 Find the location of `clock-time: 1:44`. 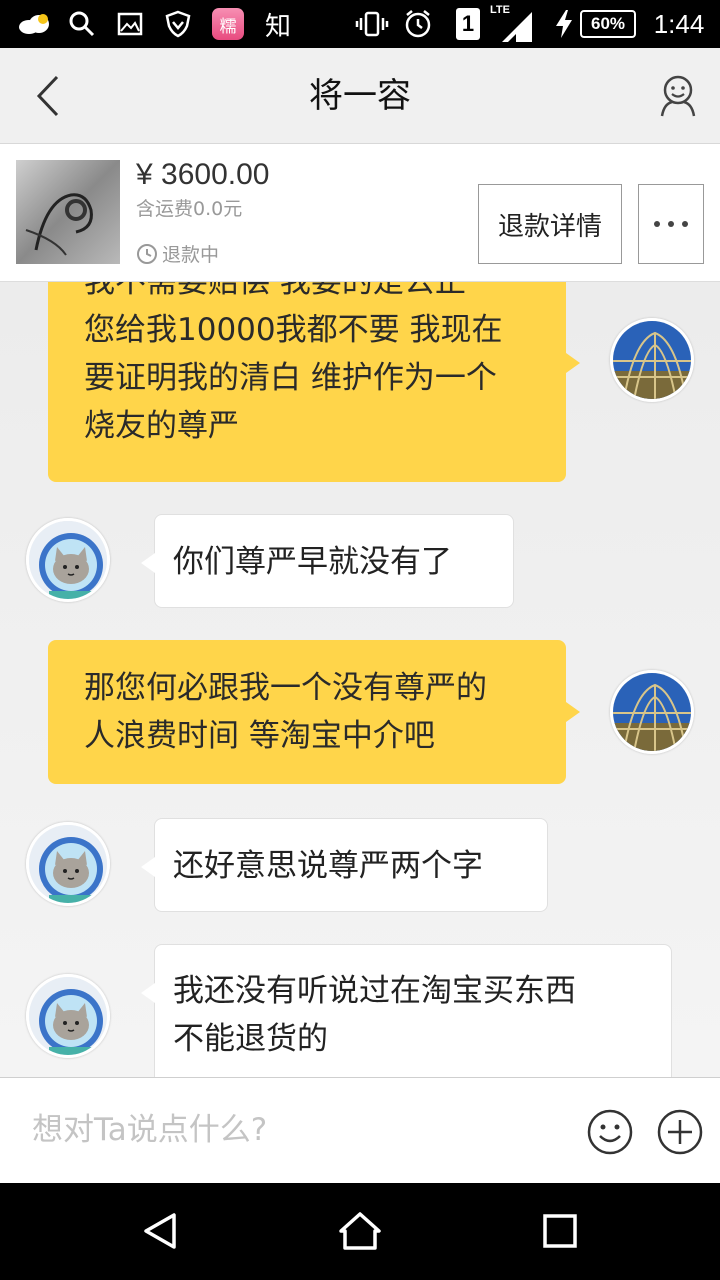

clock-time: 1:44 is located at coordinates (679, 23).